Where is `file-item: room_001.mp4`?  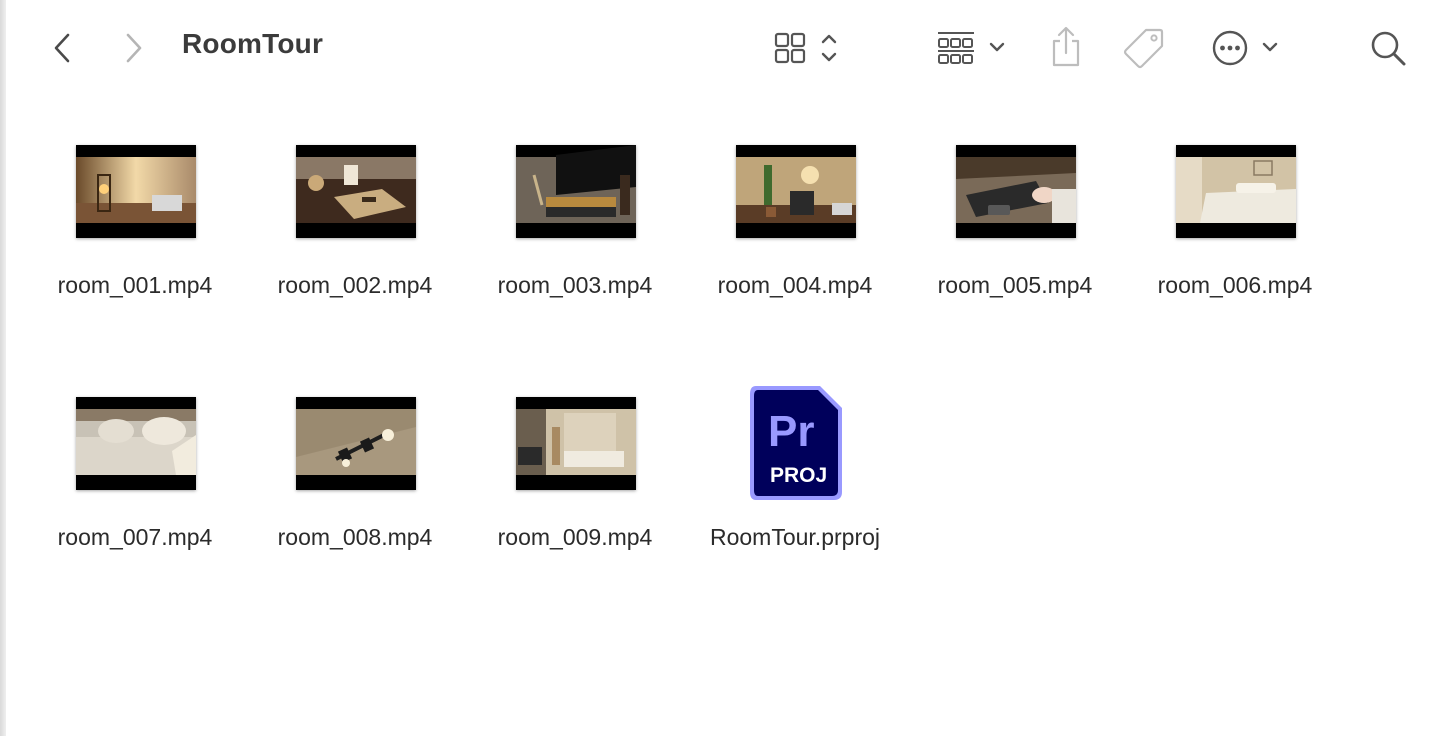 file-item: room_001.mp4 is located at coordinates (135, 230).